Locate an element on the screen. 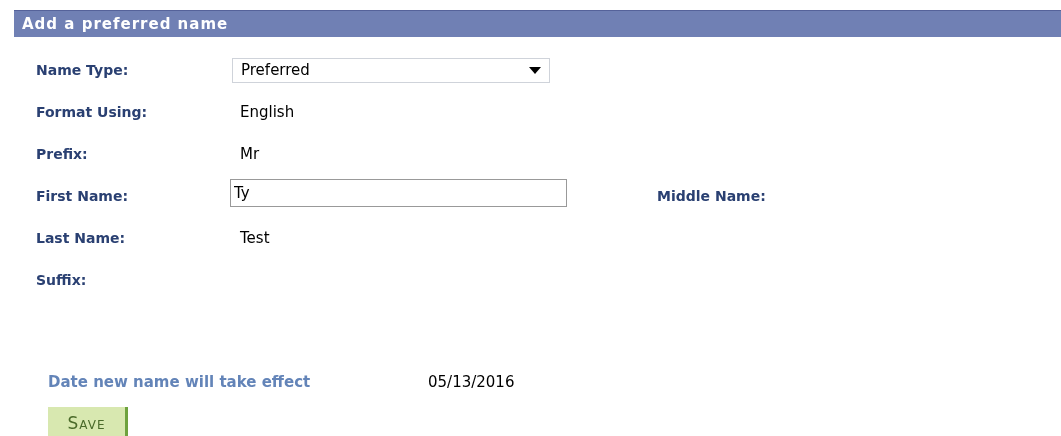 Image resolution: width=1061 pixels, height=436 pixels. field-value: Mr is located at coordinates (249, 154).